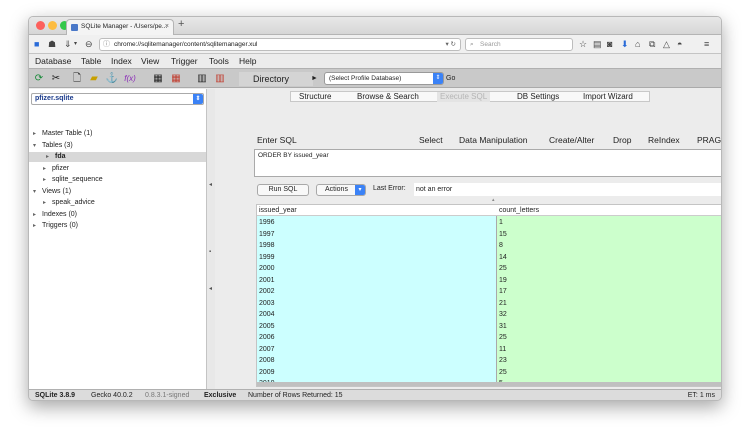 The width and height of the screenshot is (750, 439). What do you see at coordinates (94, 79) in the screenshot?
I see `open-folder-icon: ▰` at bounding box center [94, 79].